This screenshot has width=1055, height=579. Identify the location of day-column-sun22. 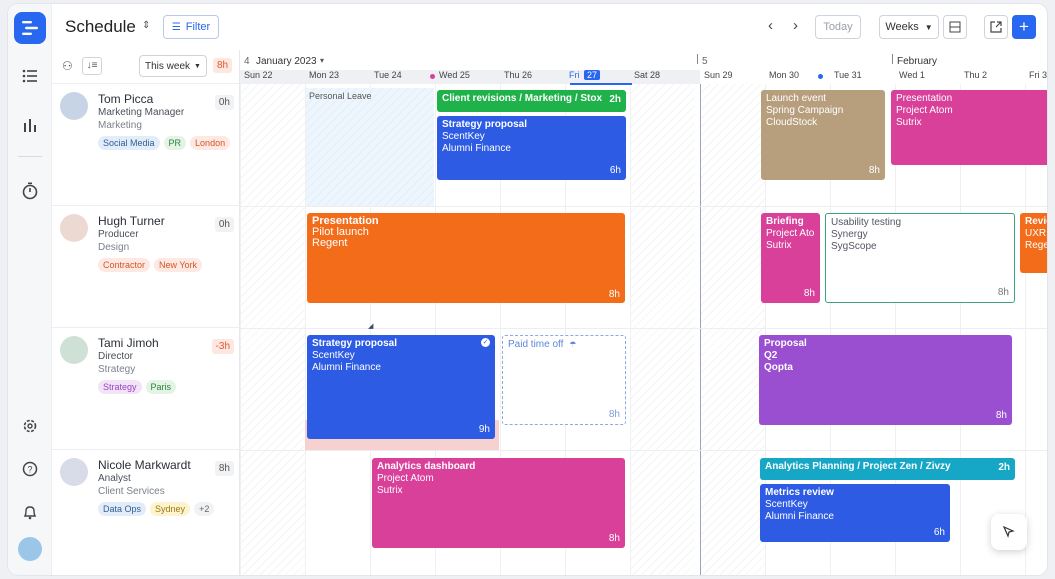
(272, 329).